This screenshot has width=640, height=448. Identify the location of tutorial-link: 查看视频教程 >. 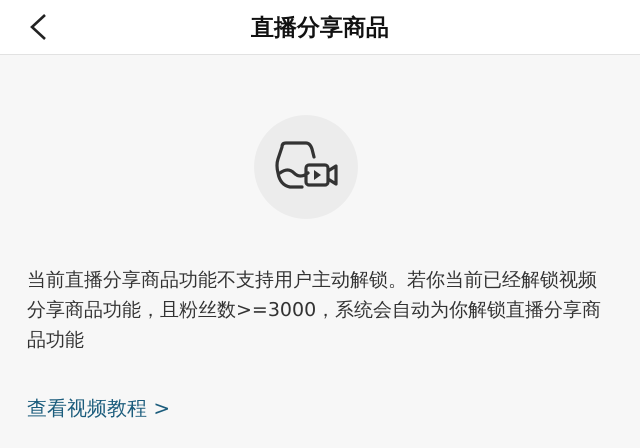
(98, 408).